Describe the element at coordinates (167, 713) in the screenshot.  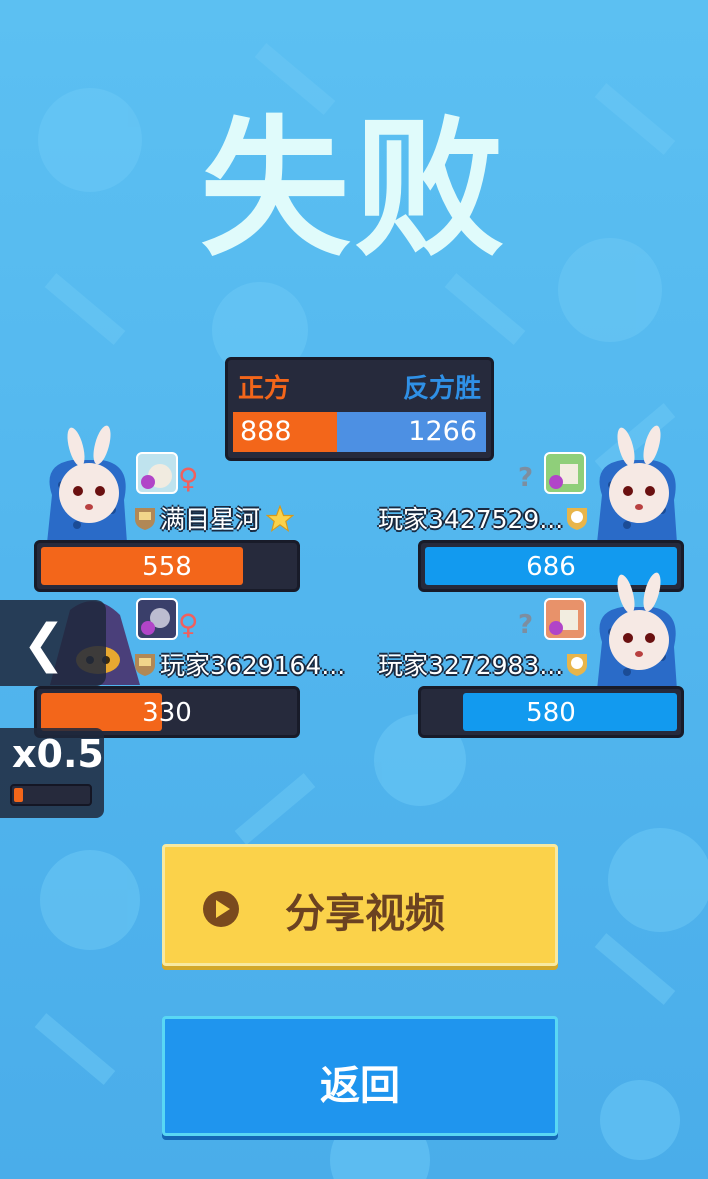
I see `player-3-hp-value: 330` at that location.